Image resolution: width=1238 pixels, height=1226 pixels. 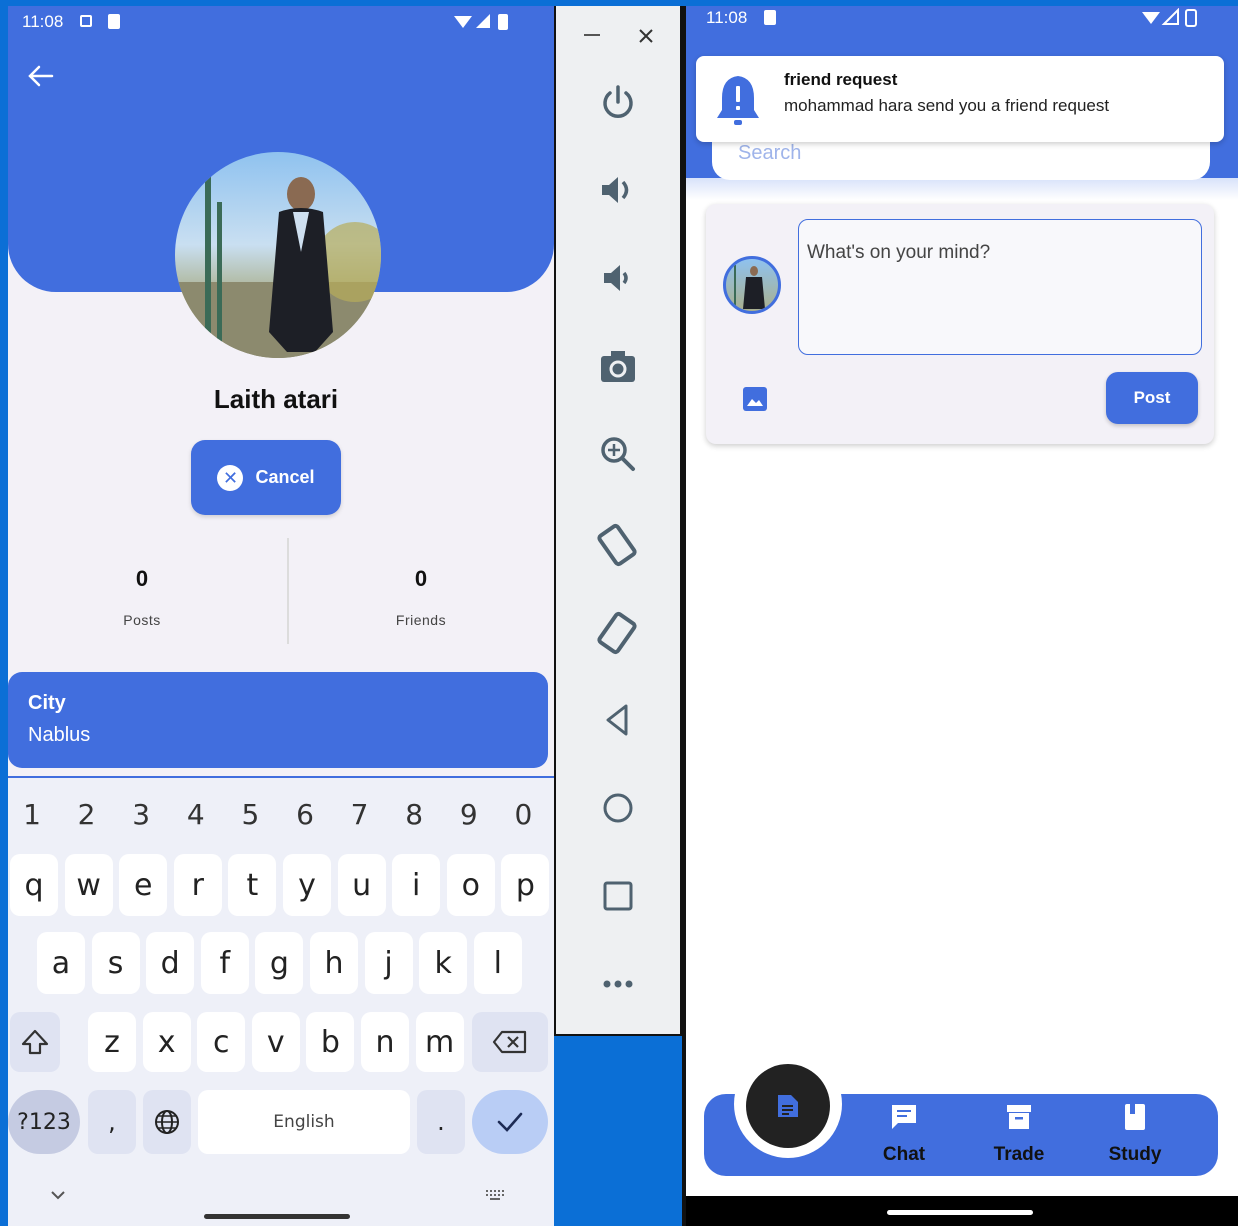 What do you see at coordinates (141, 814) in the screenshot?
I see `number-key: 3` at bounding box center [141, 814].